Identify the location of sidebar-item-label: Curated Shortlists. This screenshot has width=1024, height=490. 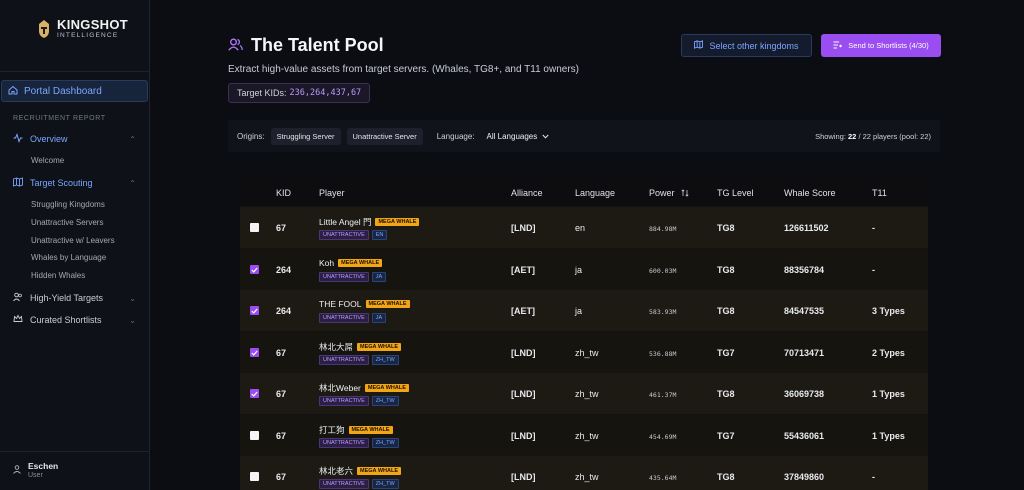
(66, 320).